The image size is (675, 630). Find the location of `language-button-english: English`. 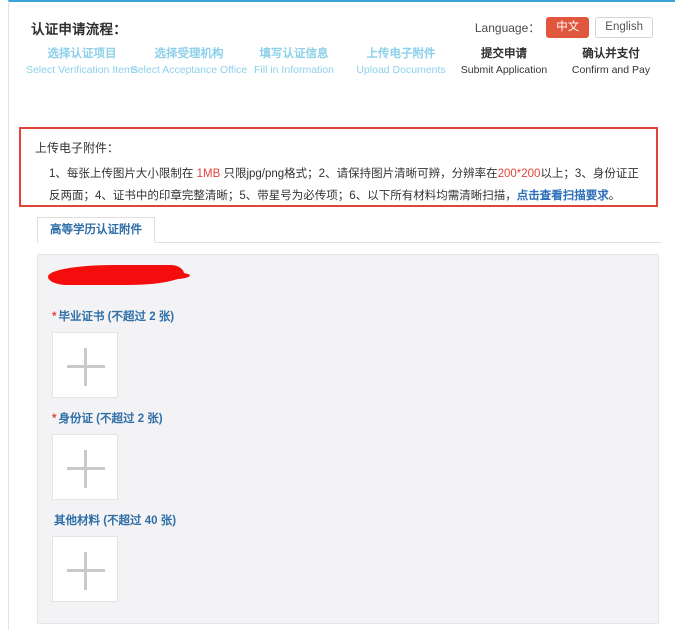

language-button-english: English is located at coordinates (624, 27).